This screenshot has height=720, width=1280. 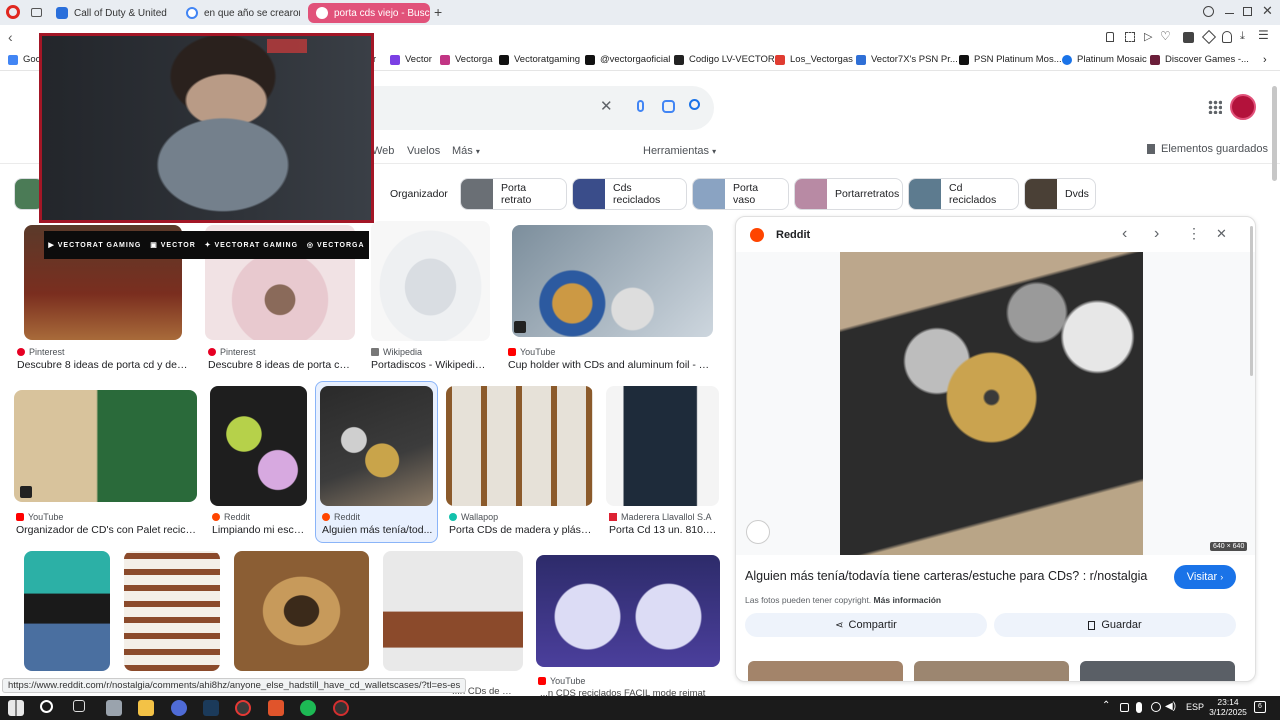 I want to click on saved-items-link: Elementos guardados, so click(x=1207, y=149).